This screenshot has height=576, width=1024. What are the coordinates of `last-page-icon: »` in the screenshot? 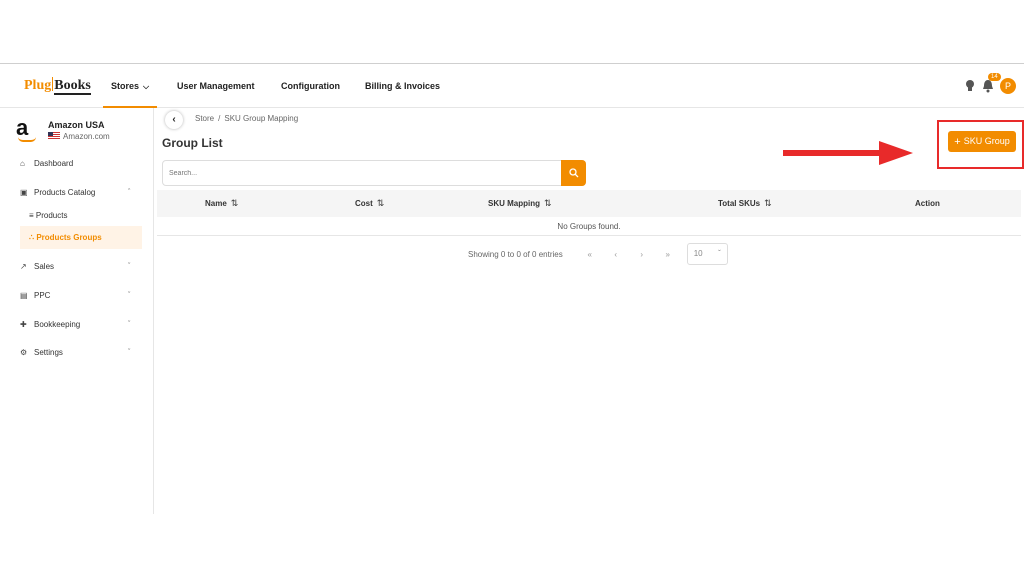 It's located at (668, 254).